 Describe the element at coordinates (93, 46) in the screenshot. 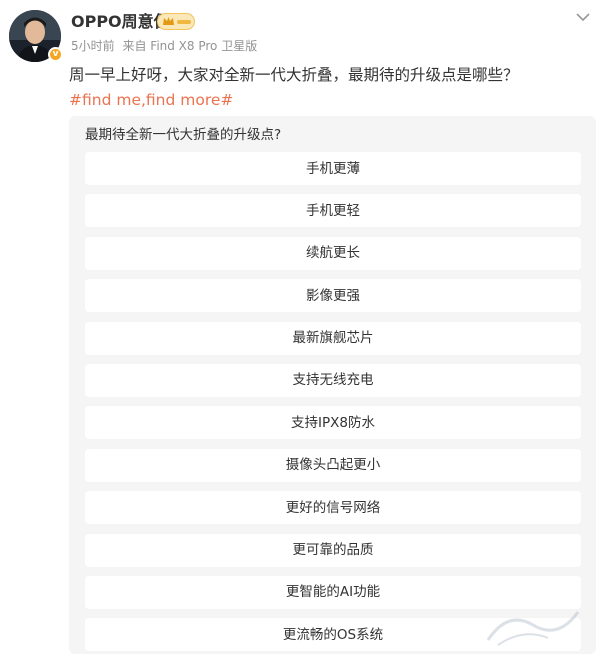

I see `post-time: 5小时前` at that location.